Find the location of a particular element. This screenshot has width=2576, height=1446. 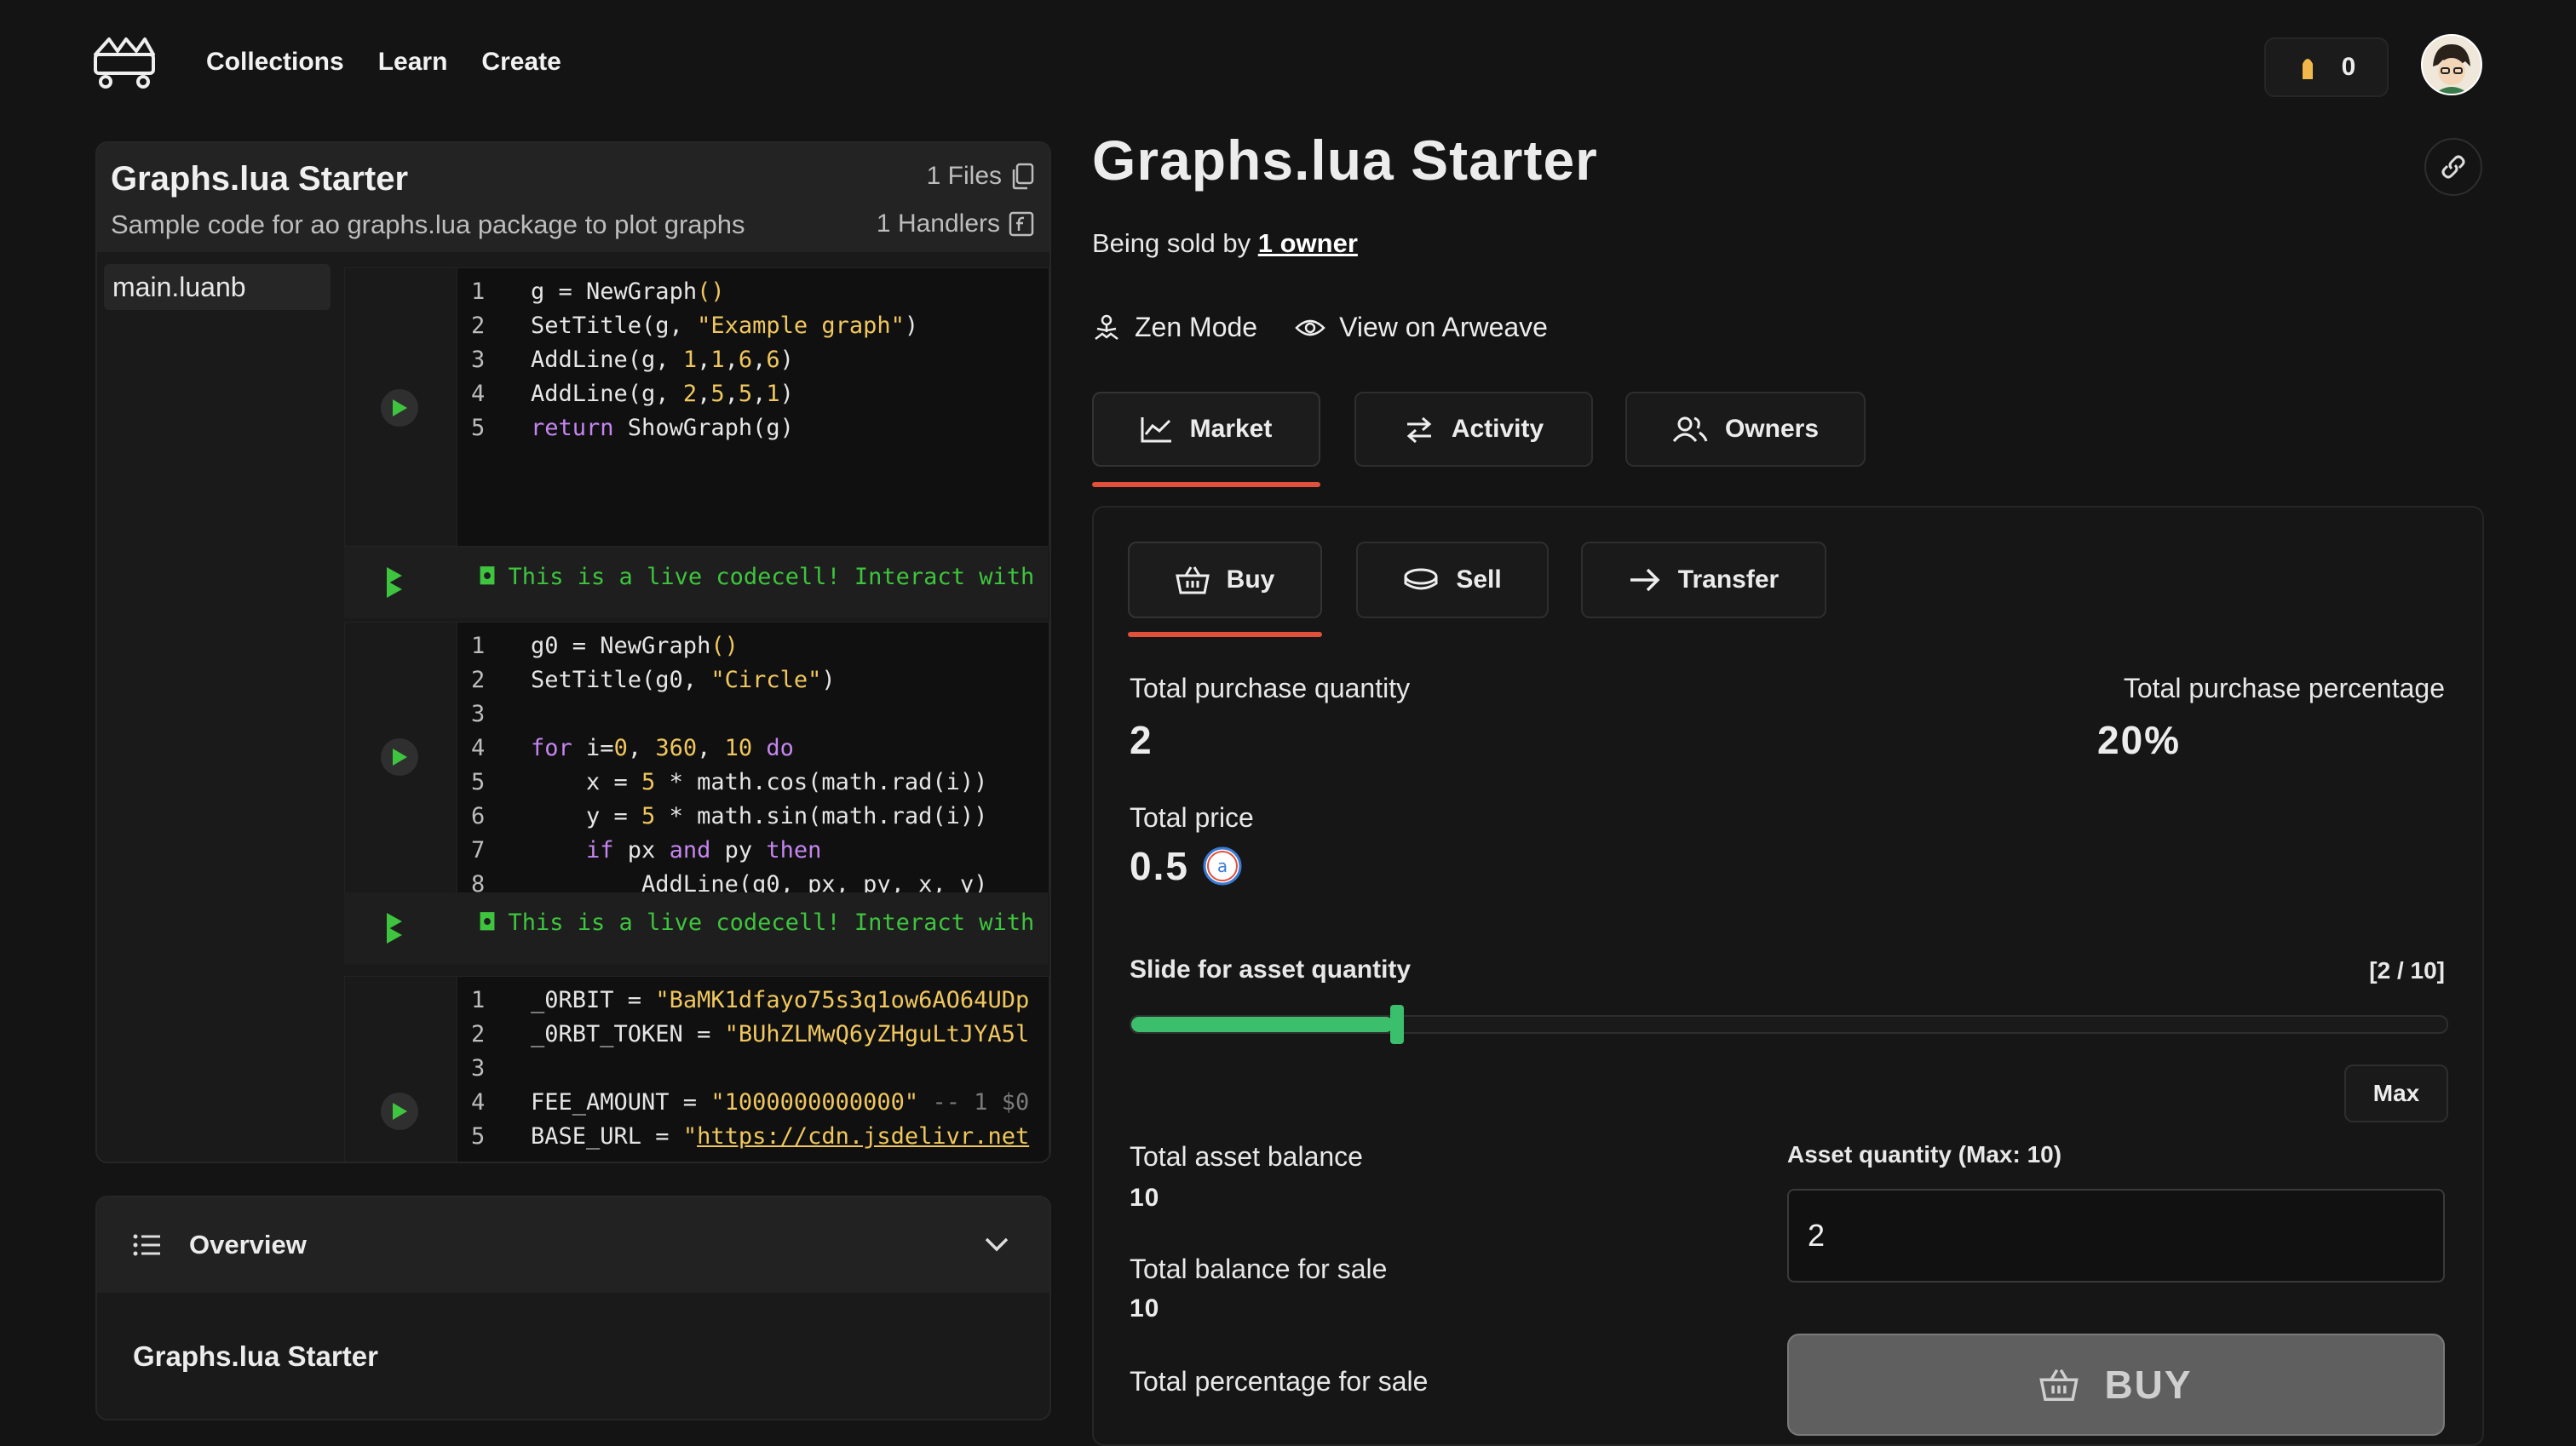

slider-readout: [2 / 10] is located at coordinates (2407, 970).